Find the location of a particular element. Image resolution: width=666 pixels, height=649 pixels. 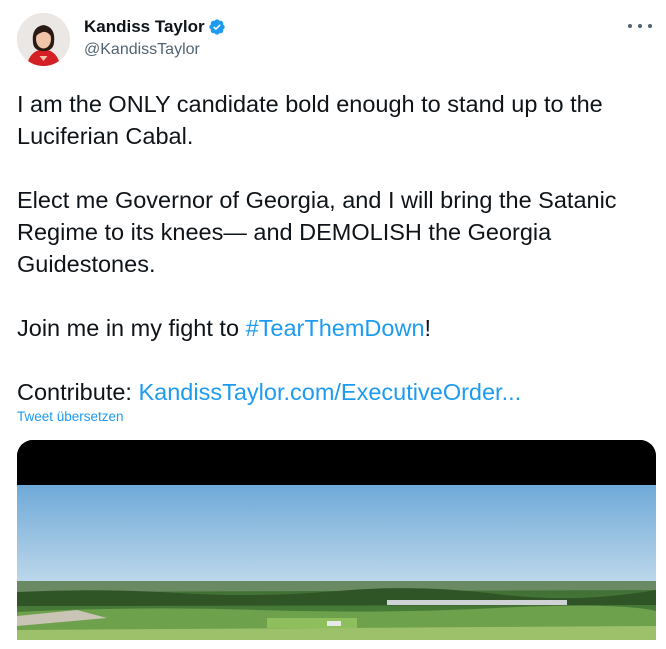

contribute-prefix: Contribute: is located at coordinates (78, 392).